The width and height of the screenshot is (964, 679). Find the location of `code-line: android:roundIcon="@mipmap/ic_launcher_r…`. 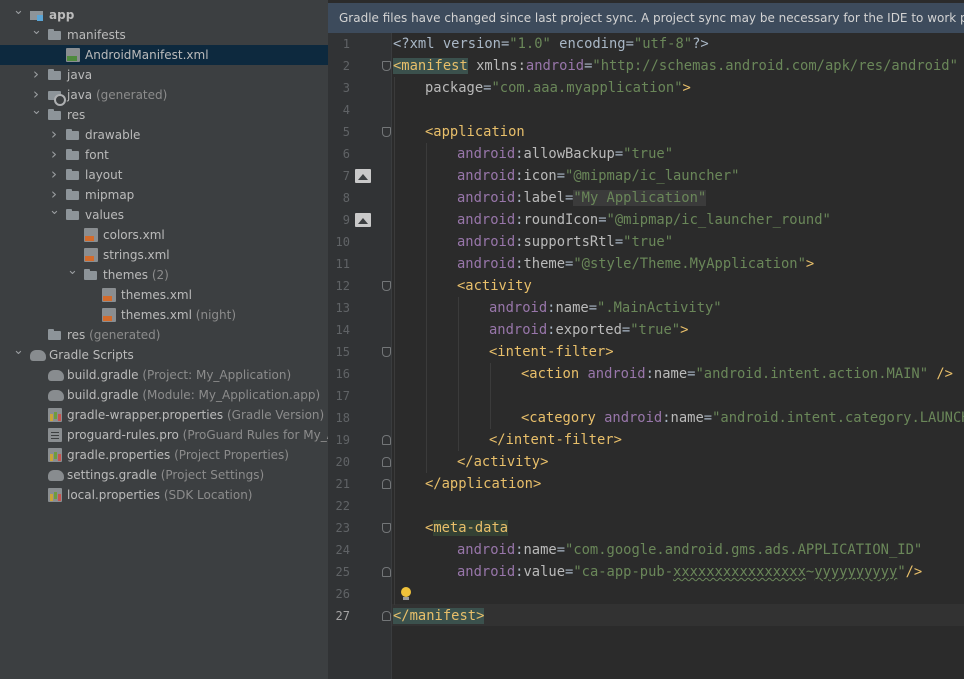

code-line: android:roundIcon="@mipmap/ic_launcher_r… is located at coordinates (644, 220).